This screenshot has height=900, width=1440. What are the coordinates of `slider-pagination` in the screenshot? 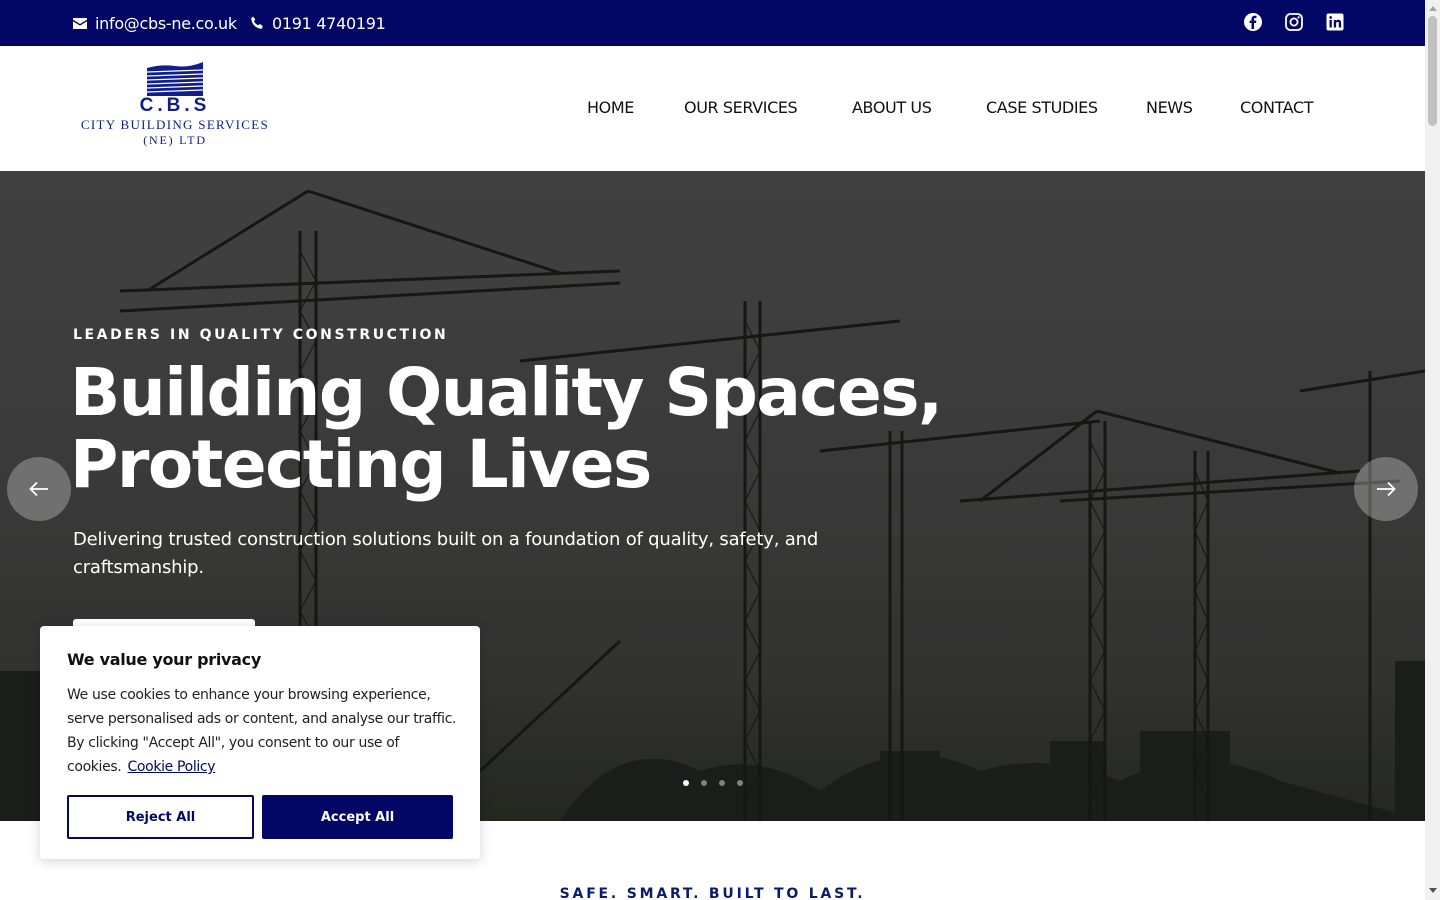 It's located at (713, 783).